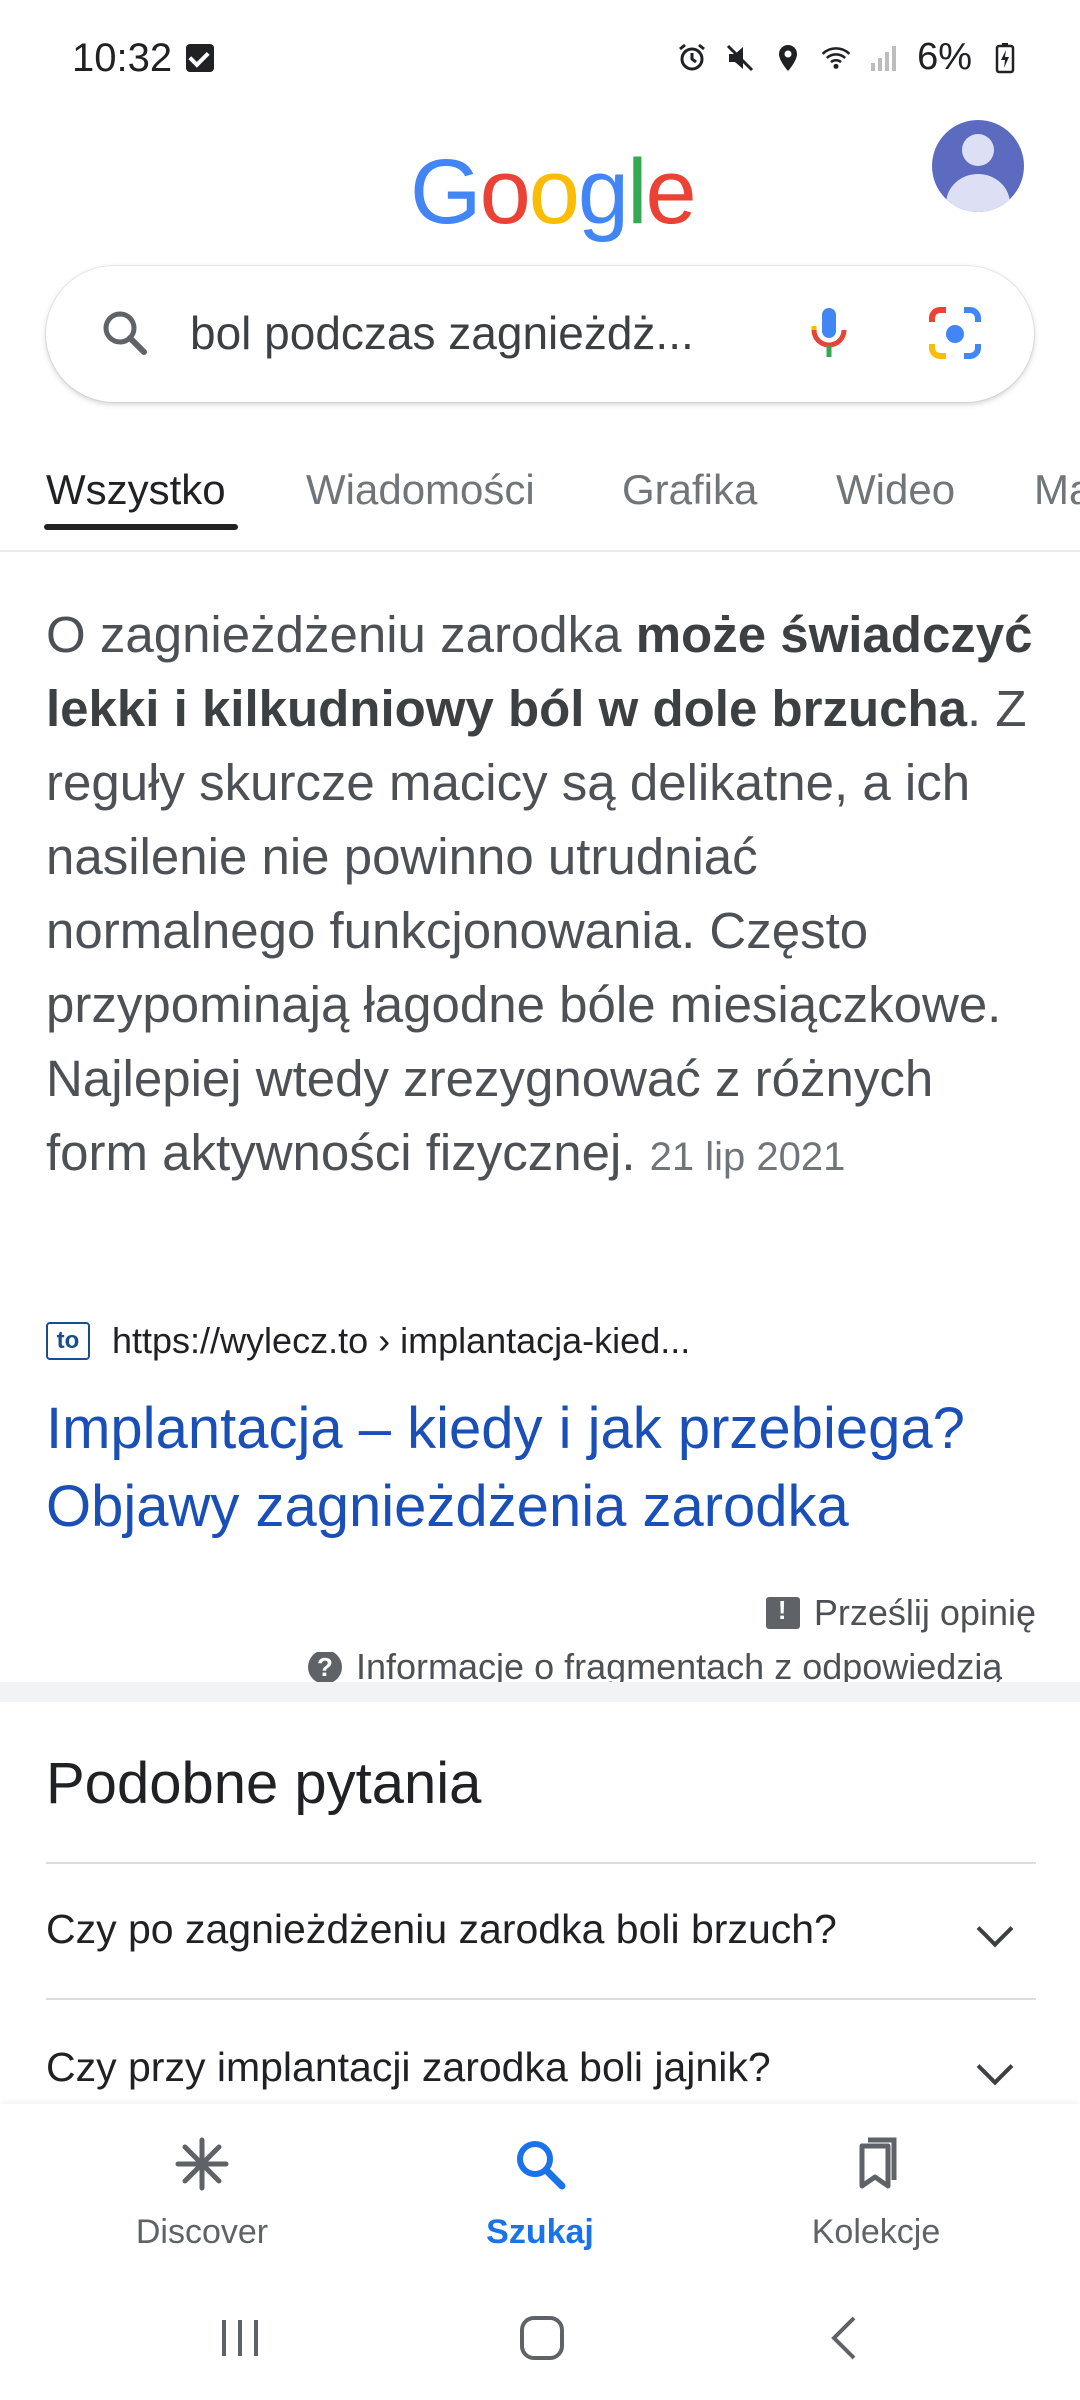 The width and height of the screenshot is (1080, 2400). What do you see at coordinates (836, 58) in the screenshot?
I see `wifi-icon` at bounding box center [836, 58].